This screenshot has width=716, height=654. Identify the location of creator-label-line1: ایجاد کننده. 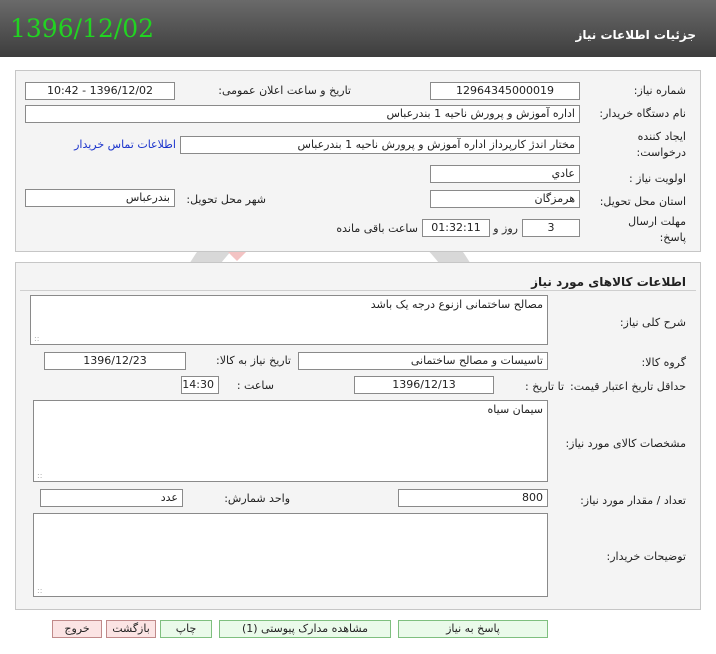
(661, 136).